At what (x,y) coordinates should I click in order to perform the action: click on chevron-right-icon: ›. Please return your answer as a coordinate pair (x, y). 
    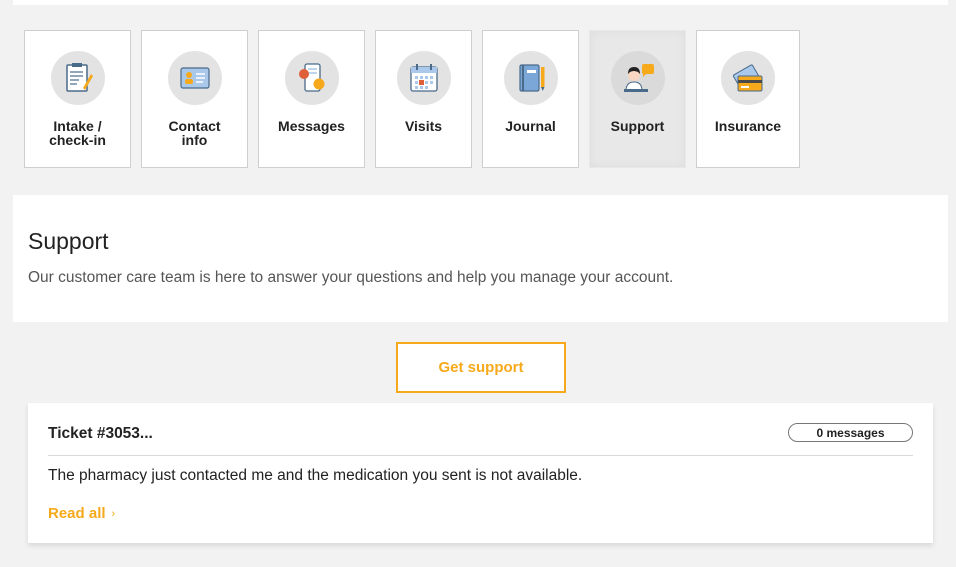
    Looking at the image, I should click on (113, 513).